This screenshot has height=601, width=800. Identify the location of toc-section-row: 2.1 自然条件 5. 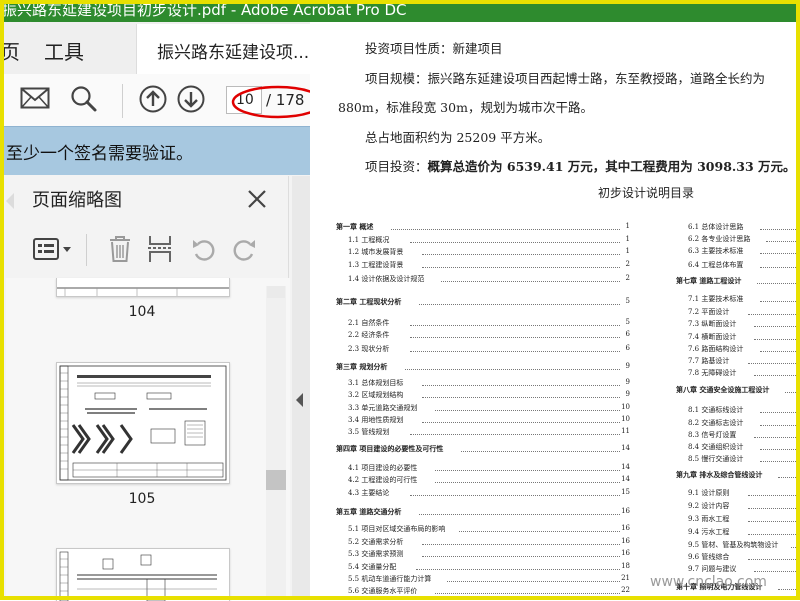
(489, 323).